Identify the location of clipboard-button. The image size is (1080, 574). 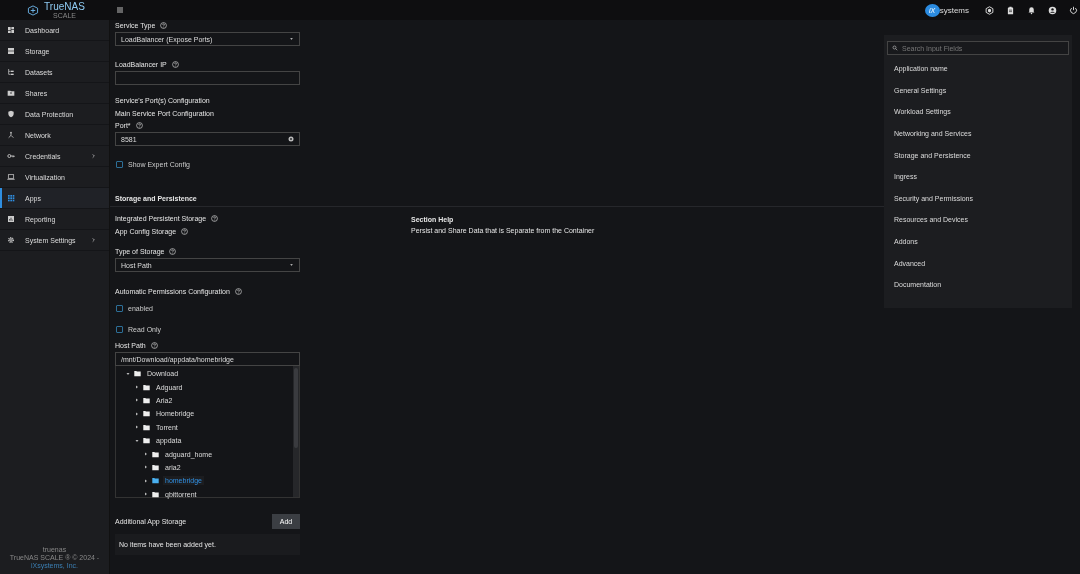
(1010, 10).